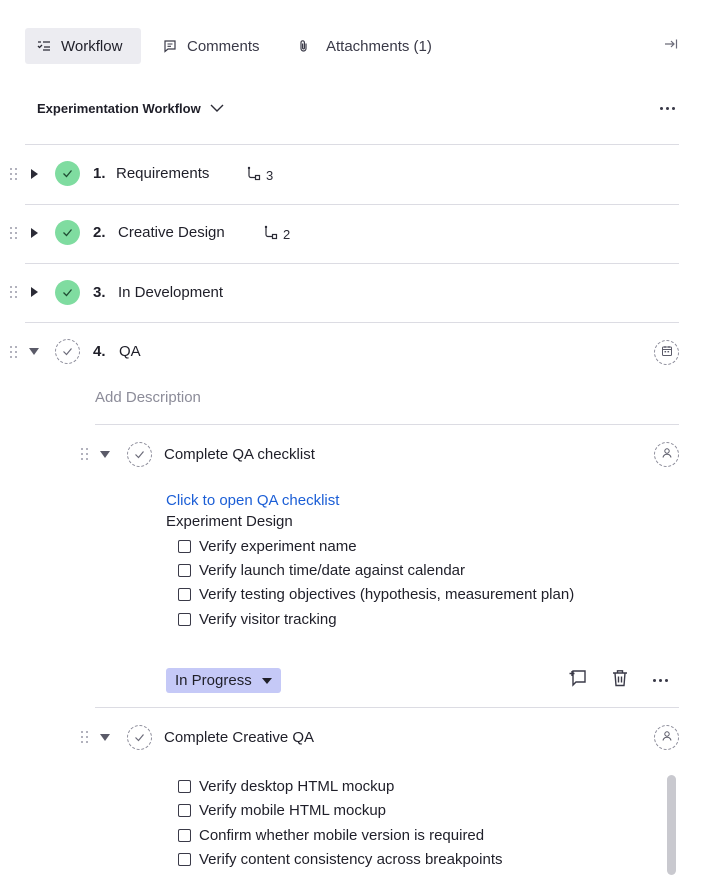 Image resolution: width=702 pixels, height=875 pixels. What do you see at coordinates (99, 292) in the screenshot?
I see `step-number: 3.` at bounding box center [99, 292].